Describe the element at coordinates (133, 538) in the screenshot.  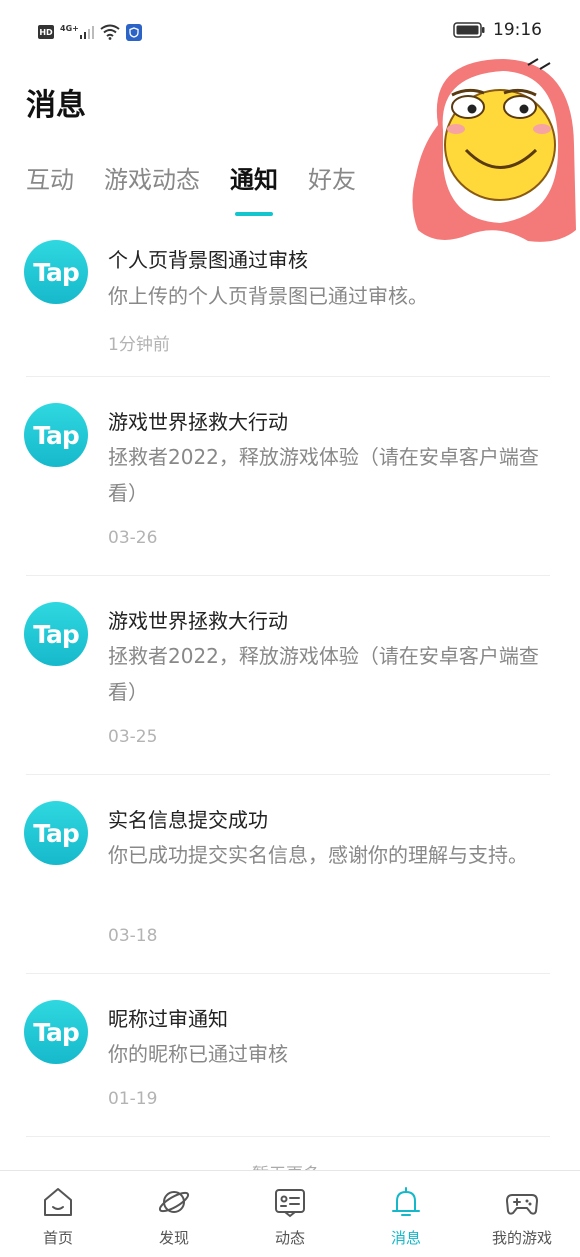
I see `notification-time: 03-26` at that location.